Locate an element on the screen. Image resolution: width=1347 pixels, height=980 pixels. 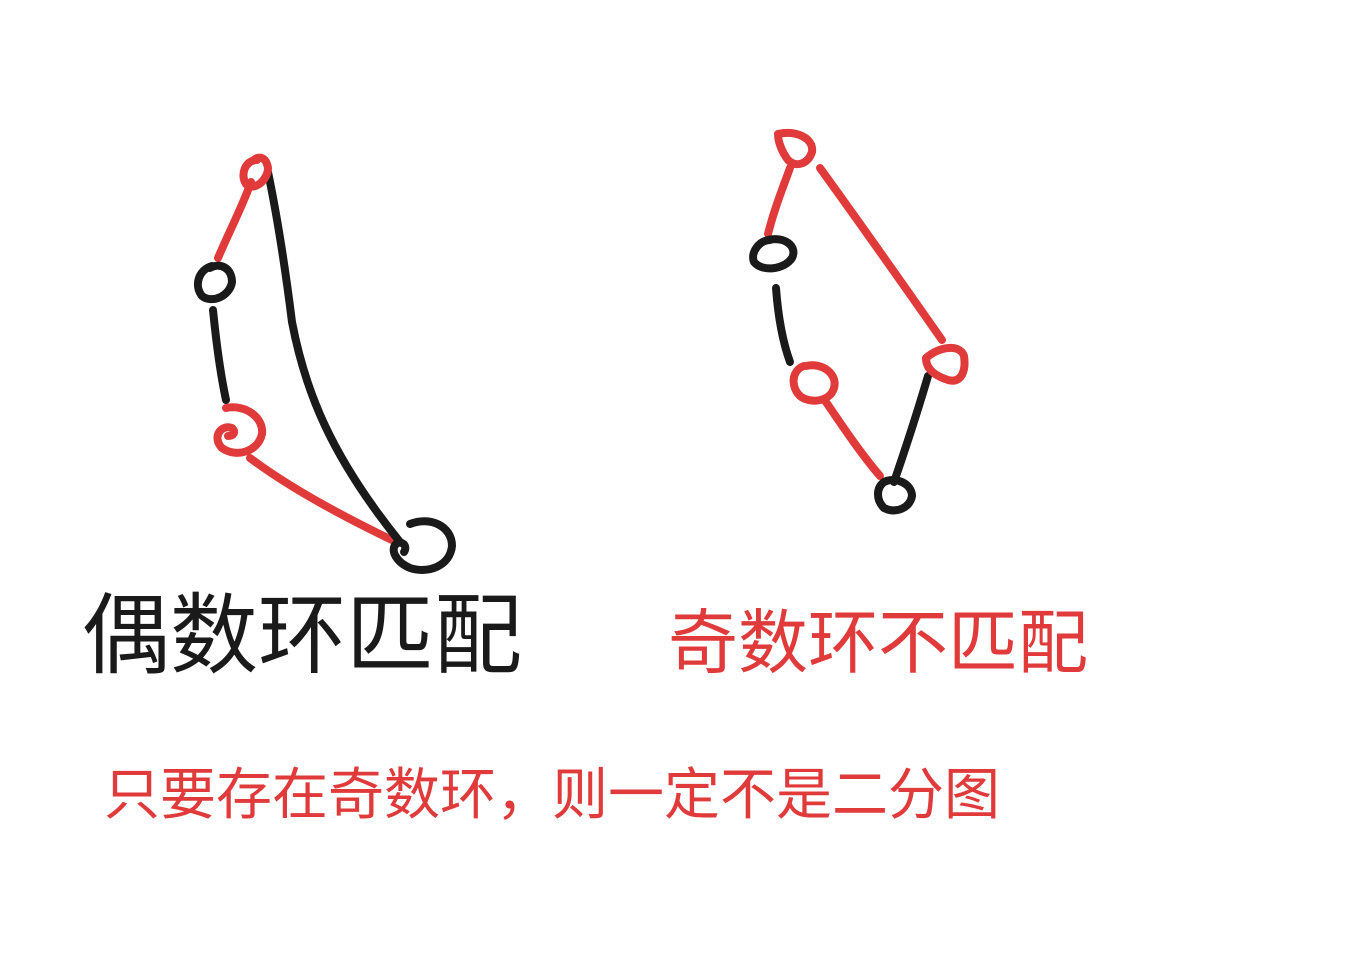
conclusion-text: 只要存在奇数环，则一定不是二分图 is located at coordinates (552, 795).